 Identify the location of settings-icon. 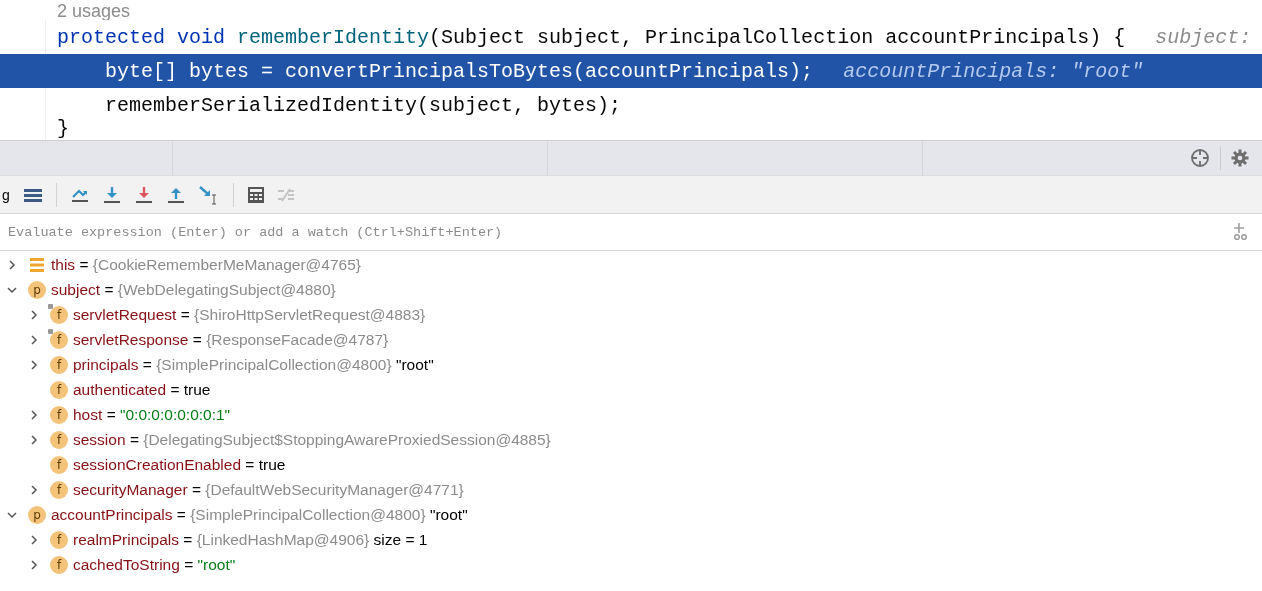
(1240, 158).